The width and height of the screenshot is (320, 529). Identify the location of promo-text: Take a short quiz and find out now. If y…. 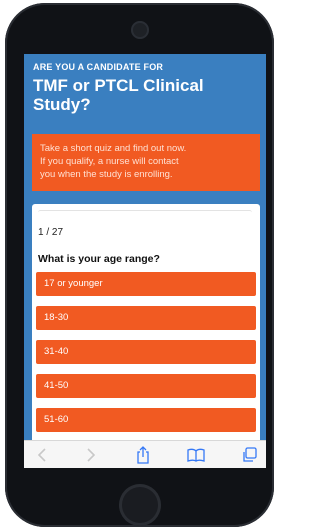
(147, 161).